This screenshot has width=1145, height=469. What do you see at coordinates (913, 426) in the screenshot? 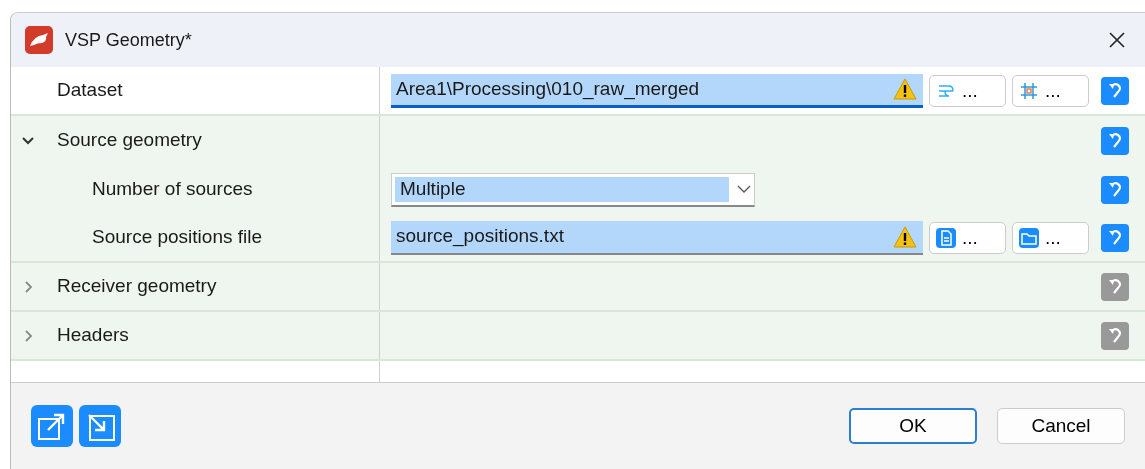
I see `dialog-button: OK` at bounding box center [913, 426].